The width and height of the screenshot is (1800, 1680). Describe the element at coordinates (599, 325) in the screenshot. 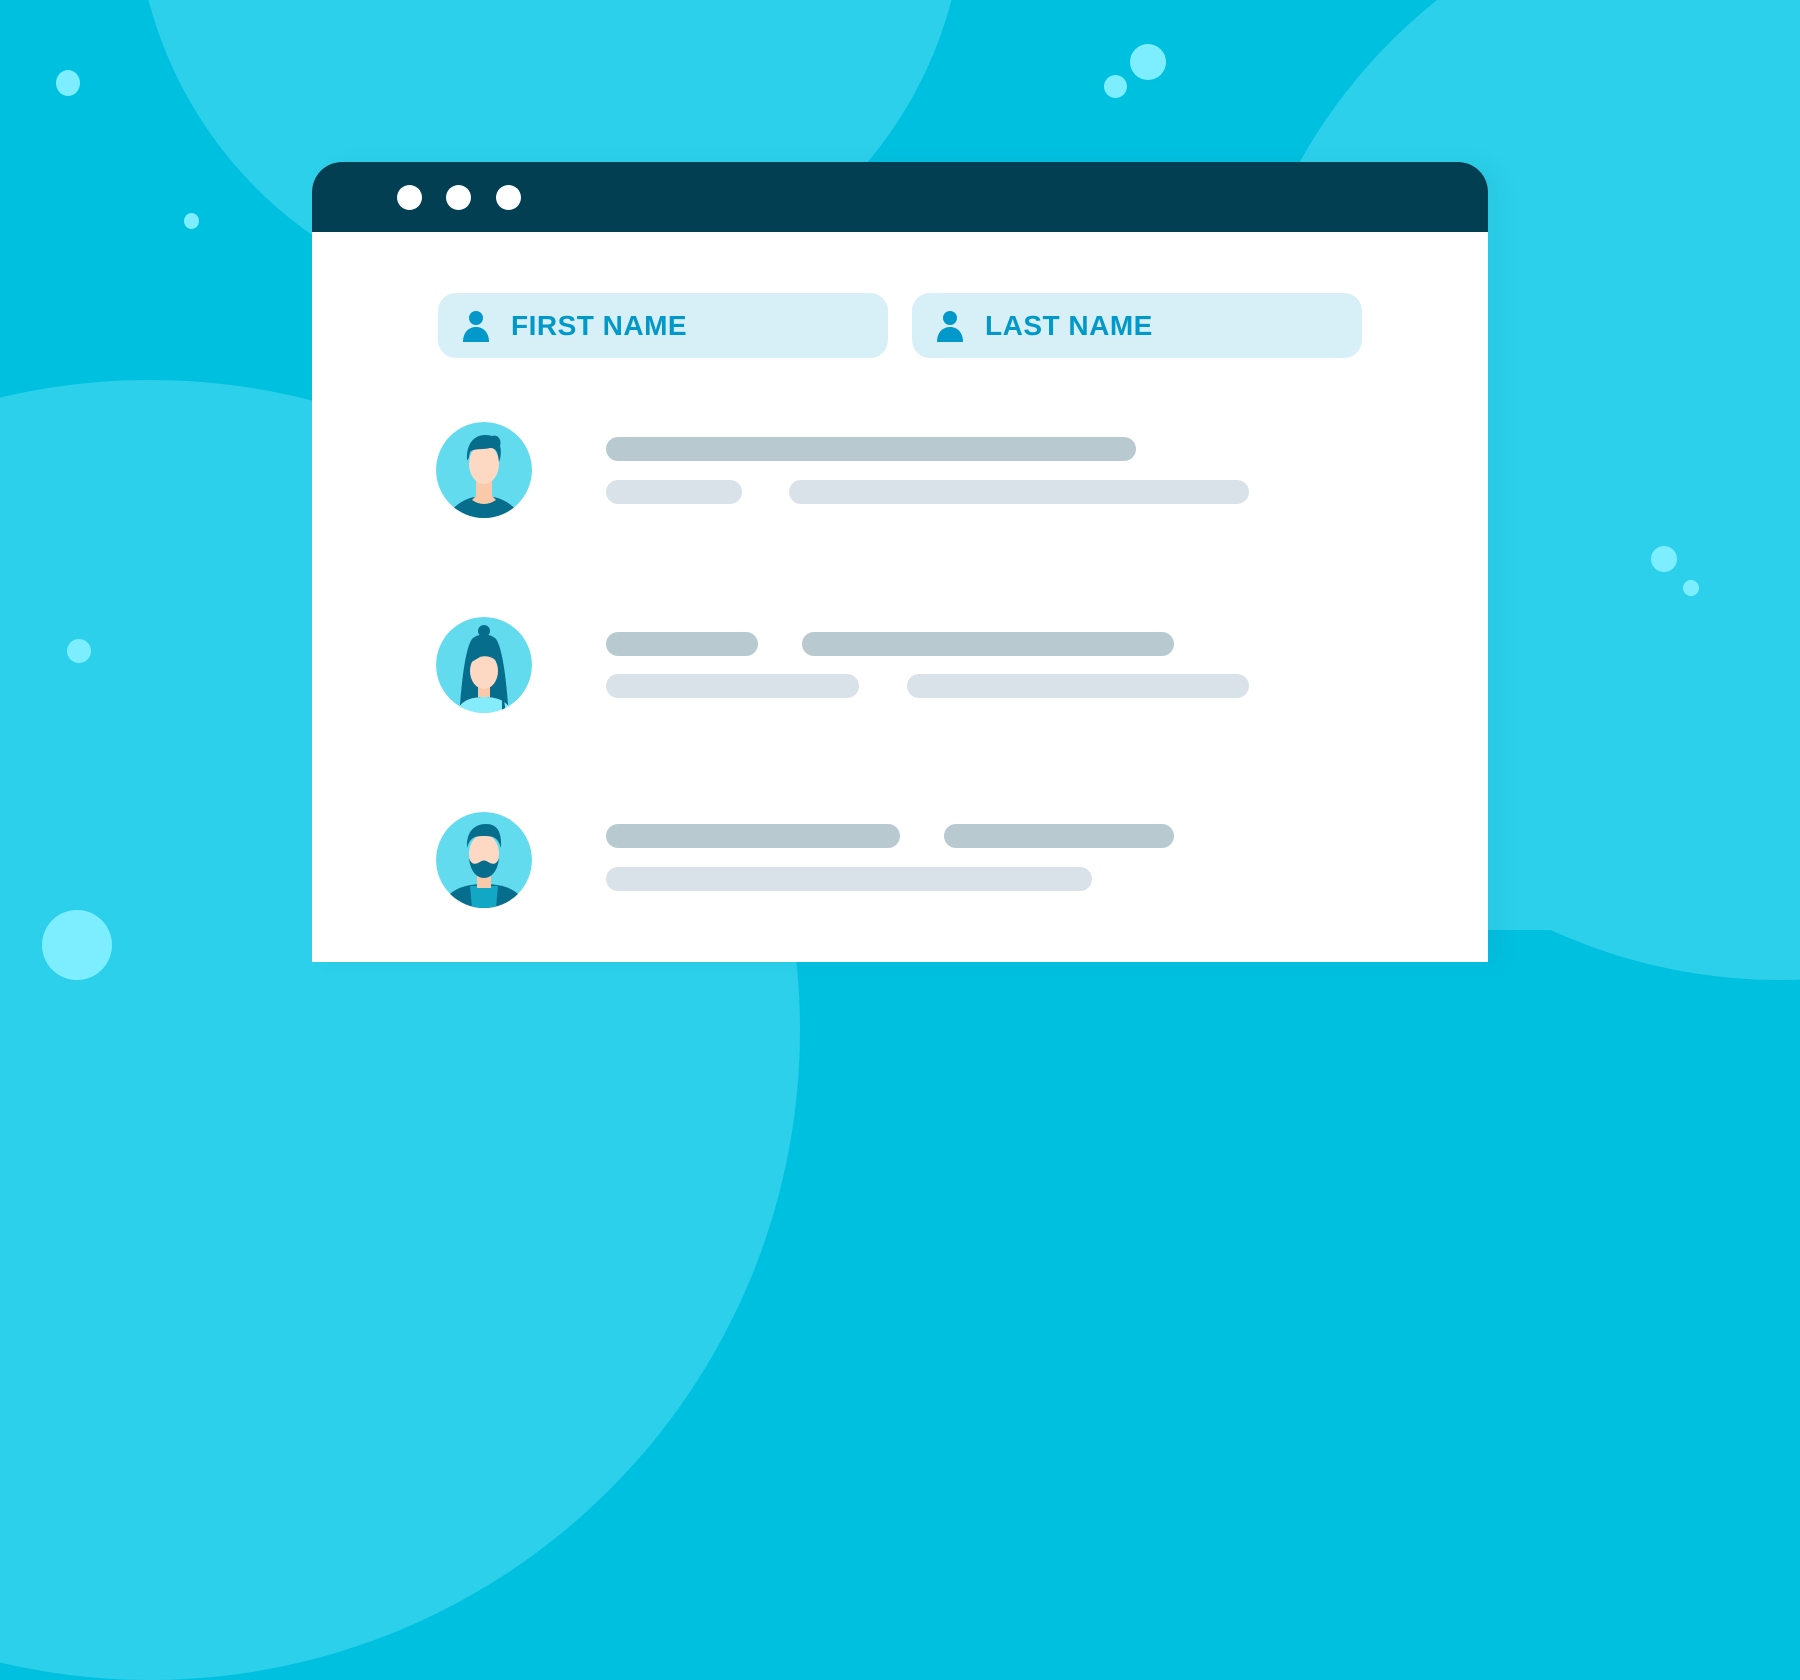

I see `first-name-label: FIRST NAME` at that location.